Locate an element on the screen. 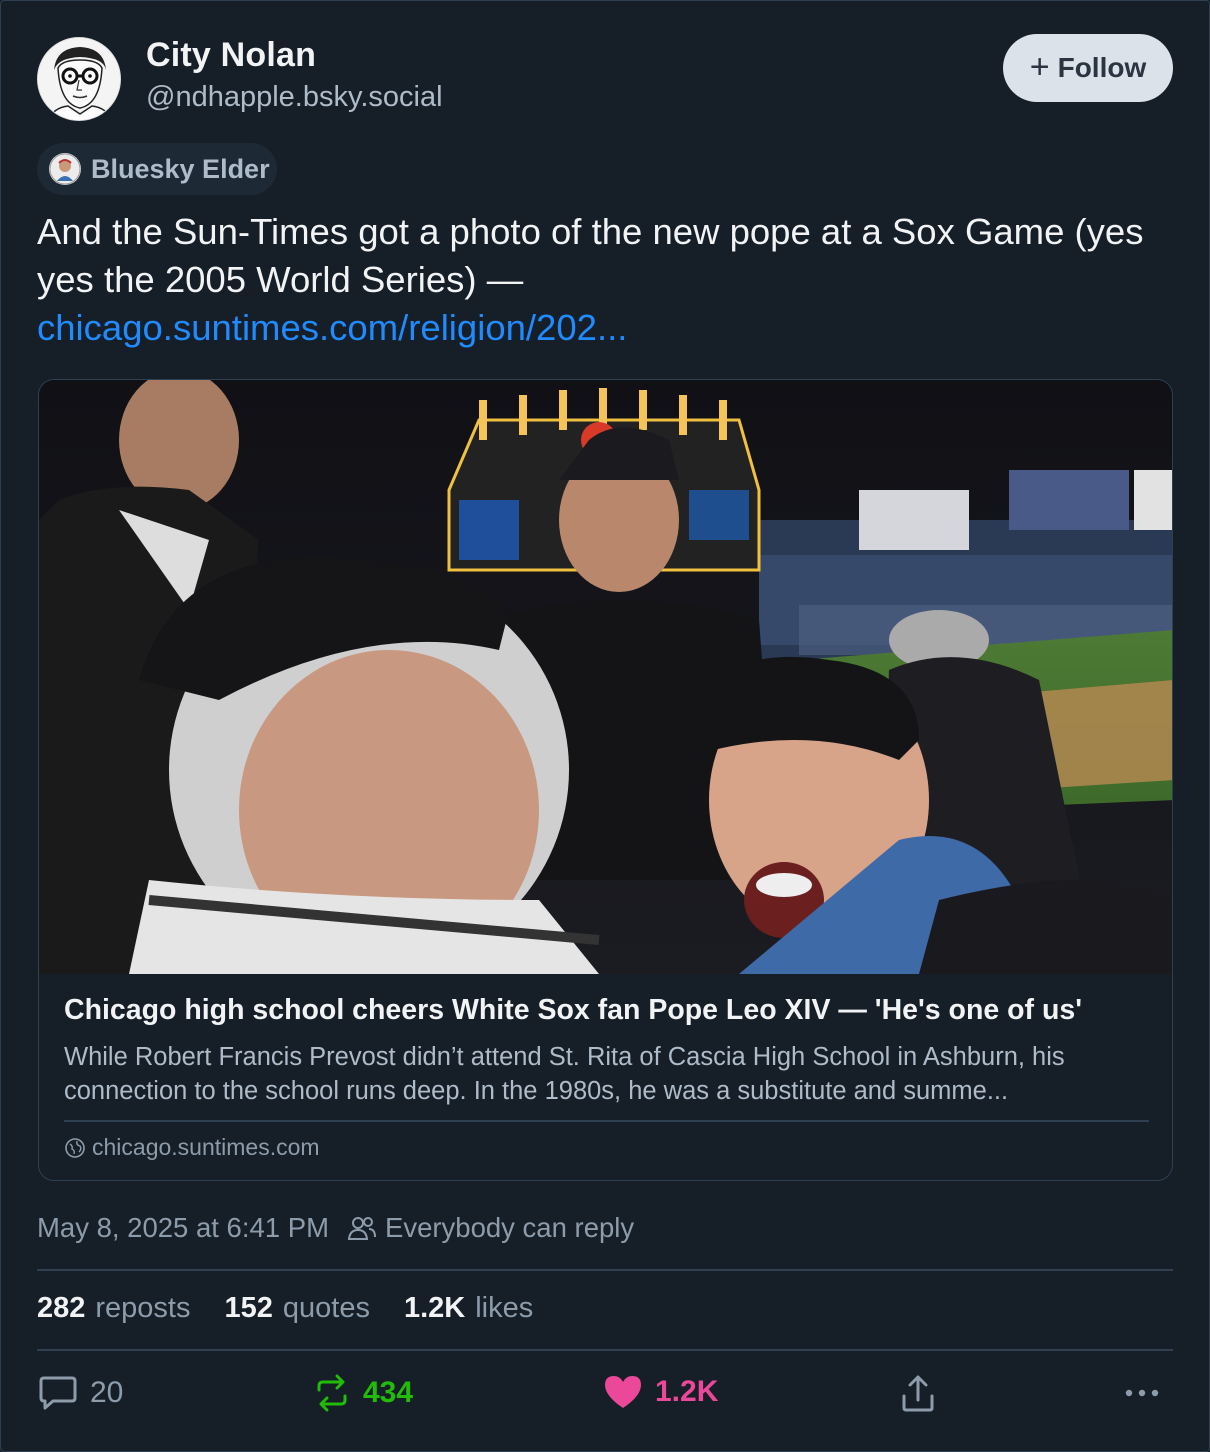 This screenshot has height=1452, width=1210. heart-icon is located at coordinates (623, 1392).